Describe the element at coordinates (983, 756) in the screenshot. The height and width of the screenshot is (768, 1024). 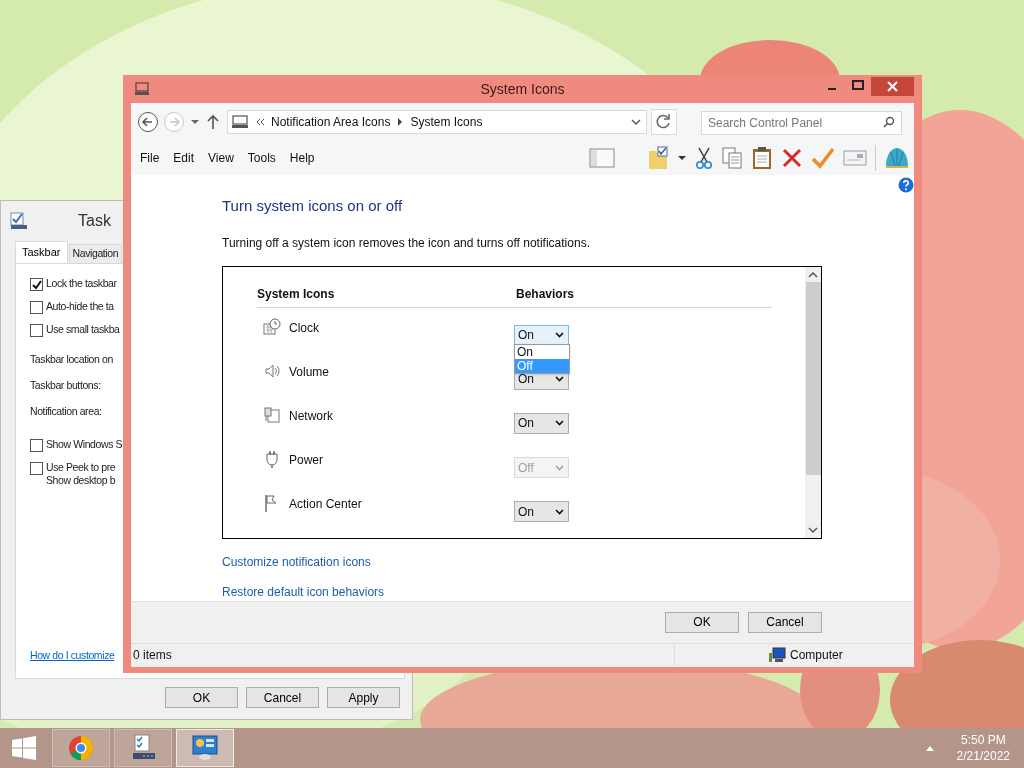
I see `clock-date: 2/21/2022` at that location.